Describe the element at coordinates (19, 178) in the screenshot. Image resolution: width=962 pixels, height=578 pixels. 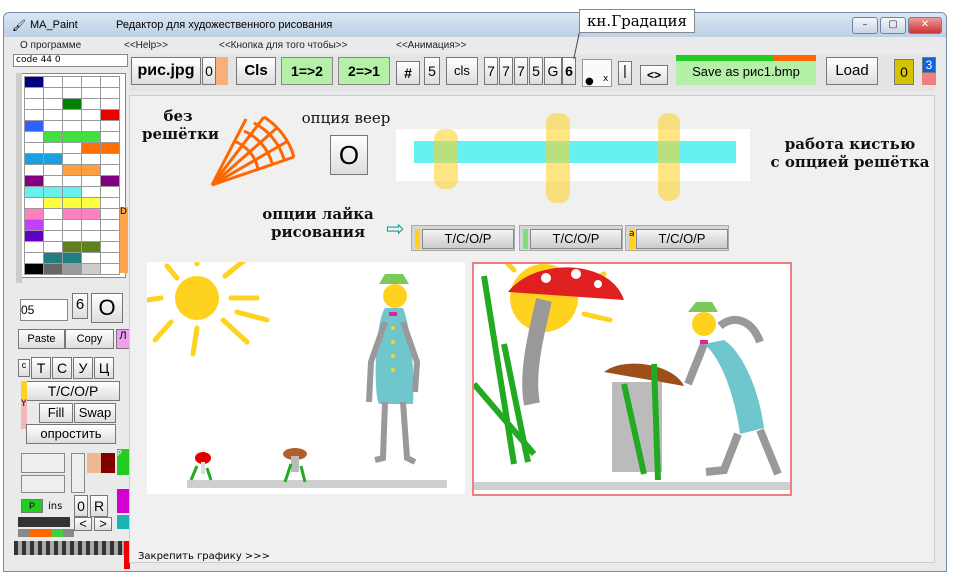
I see `palette-scroll` at that location.